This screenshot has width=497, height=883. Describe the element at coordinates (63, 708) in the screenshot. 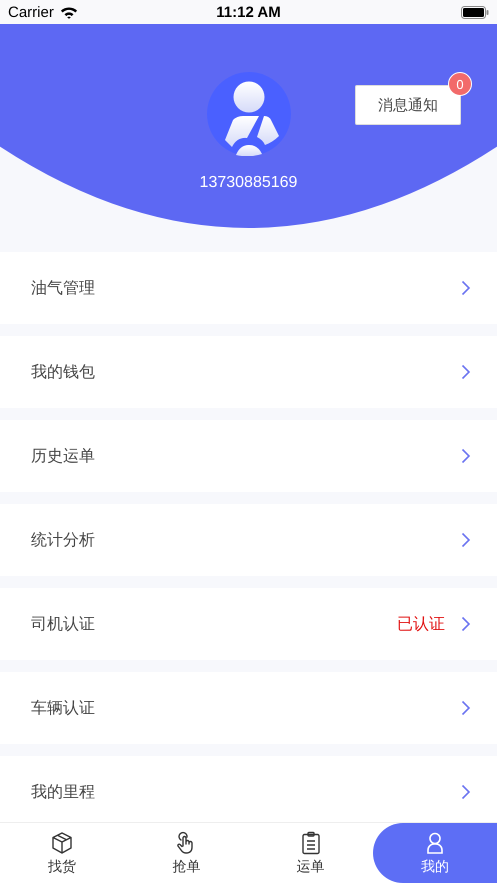

I see `menu-label: 车辆认证` at that location.